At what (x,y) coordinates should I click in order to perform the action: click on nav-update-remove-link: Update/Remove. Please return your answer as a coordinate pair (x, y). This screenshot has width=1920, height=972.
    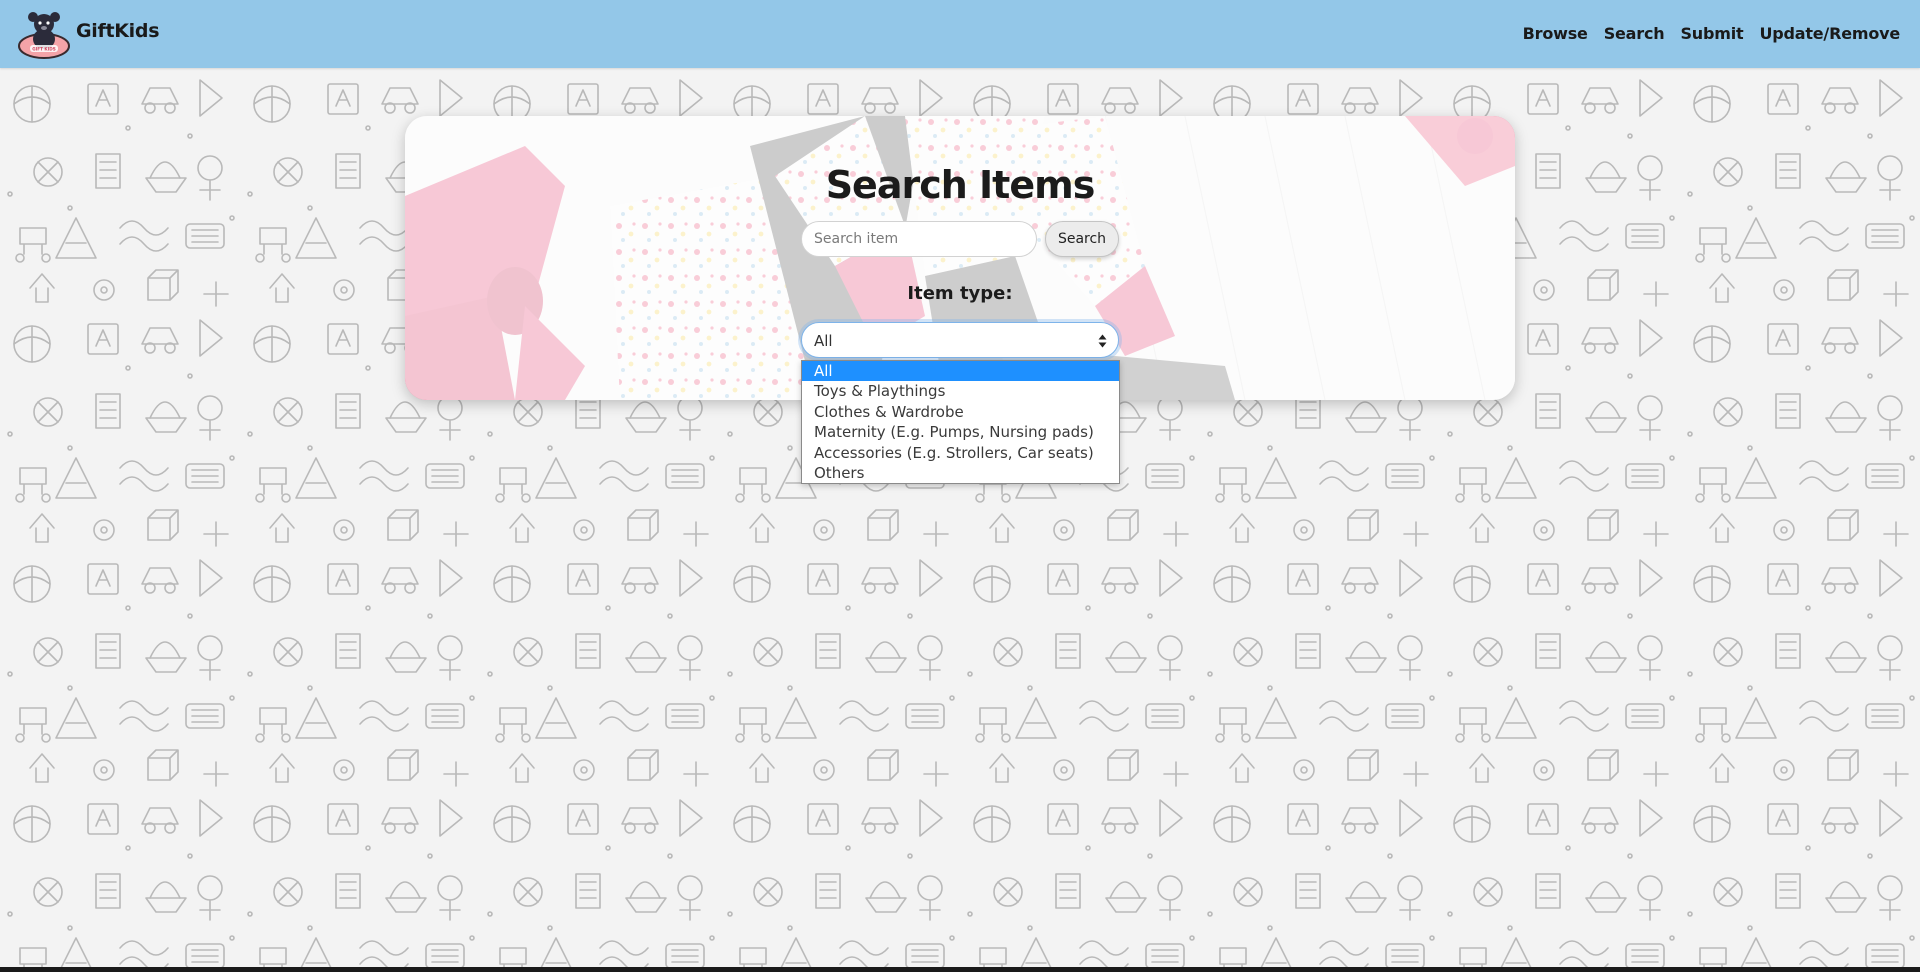
    Looking at the image, I should click on (1829, 33).